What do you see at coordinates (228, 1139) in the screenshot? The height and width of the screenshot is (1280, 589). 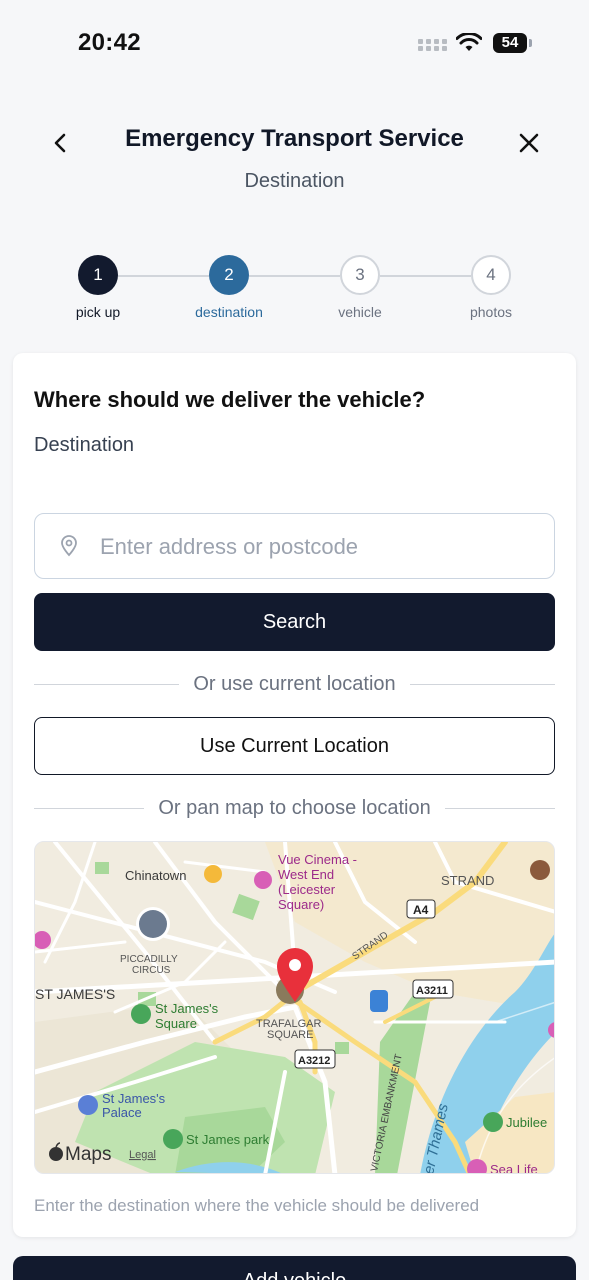 I see `map-label-park: St James park` at bounding box center [228, 1139].